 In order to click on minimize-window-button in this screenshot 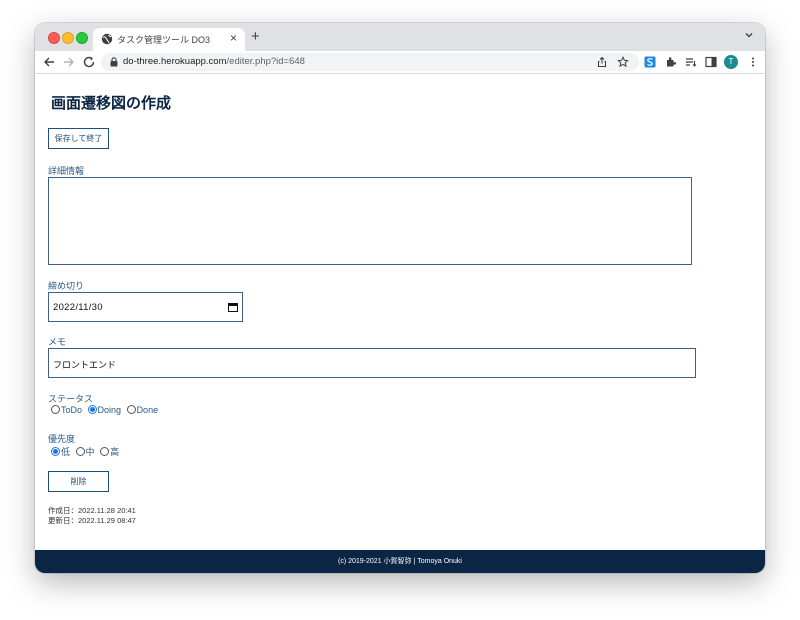, I will do `click(68, 38)`.